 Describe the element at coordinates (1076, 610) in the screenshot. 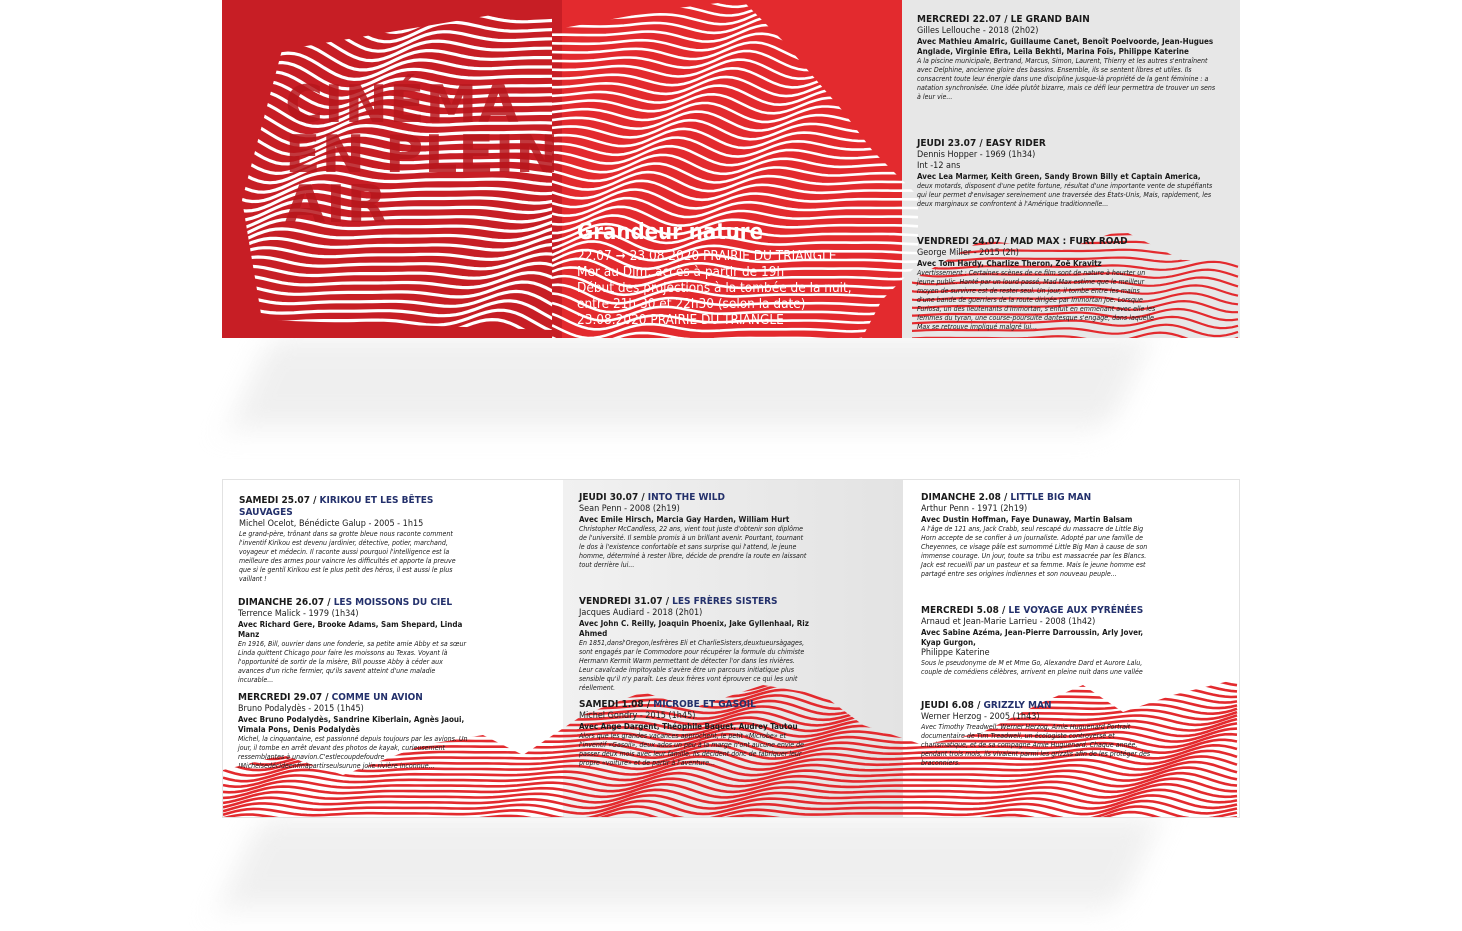

I see `entry-film: LE VOYAGE AUX PYRÉNÉES` at that location.